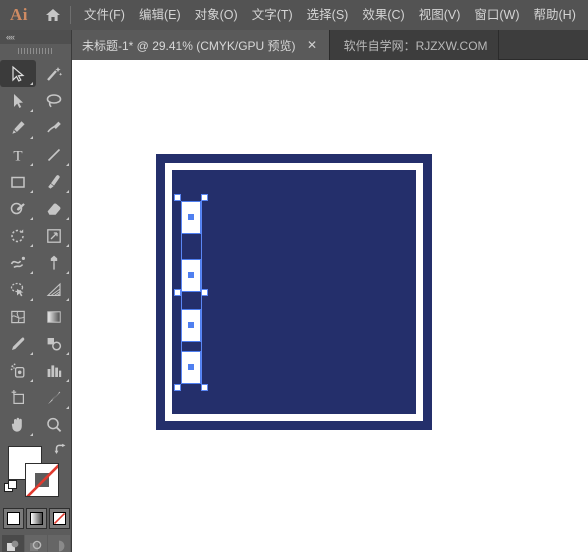 The height and width of the screenshot is (552, 588). What do you see at coordinates (272, 15) in the screenshot?
I see `menu-type: 文字(T)` at bounding box center [272, 15].